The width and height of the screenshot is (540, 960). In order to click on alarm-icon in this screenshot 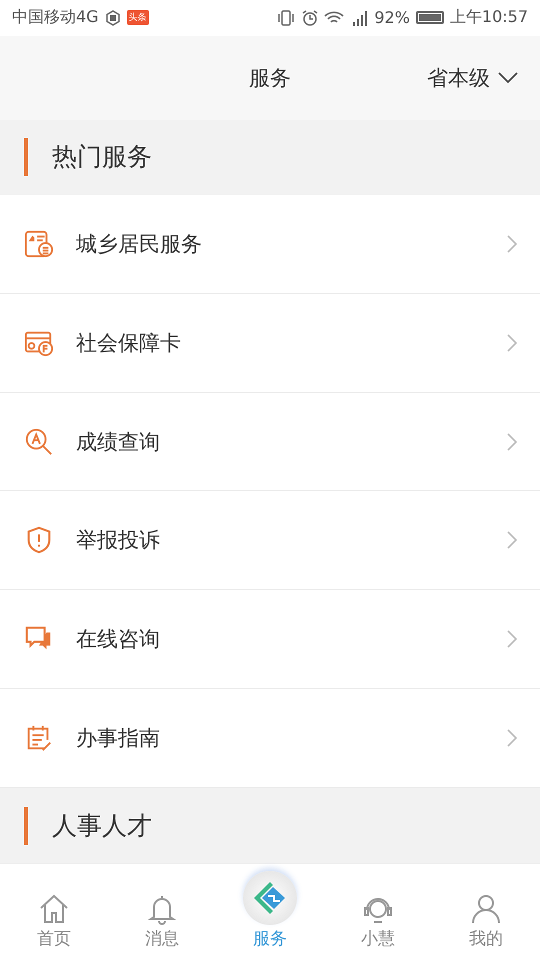, I will do `click(310, 18)`.